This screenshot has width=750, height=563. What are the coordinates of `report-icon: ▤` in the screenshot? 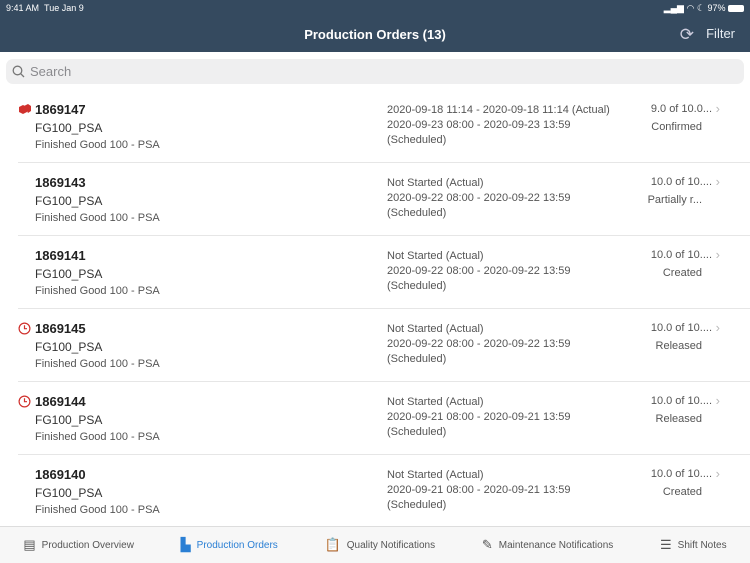 It's located at (29, 544).